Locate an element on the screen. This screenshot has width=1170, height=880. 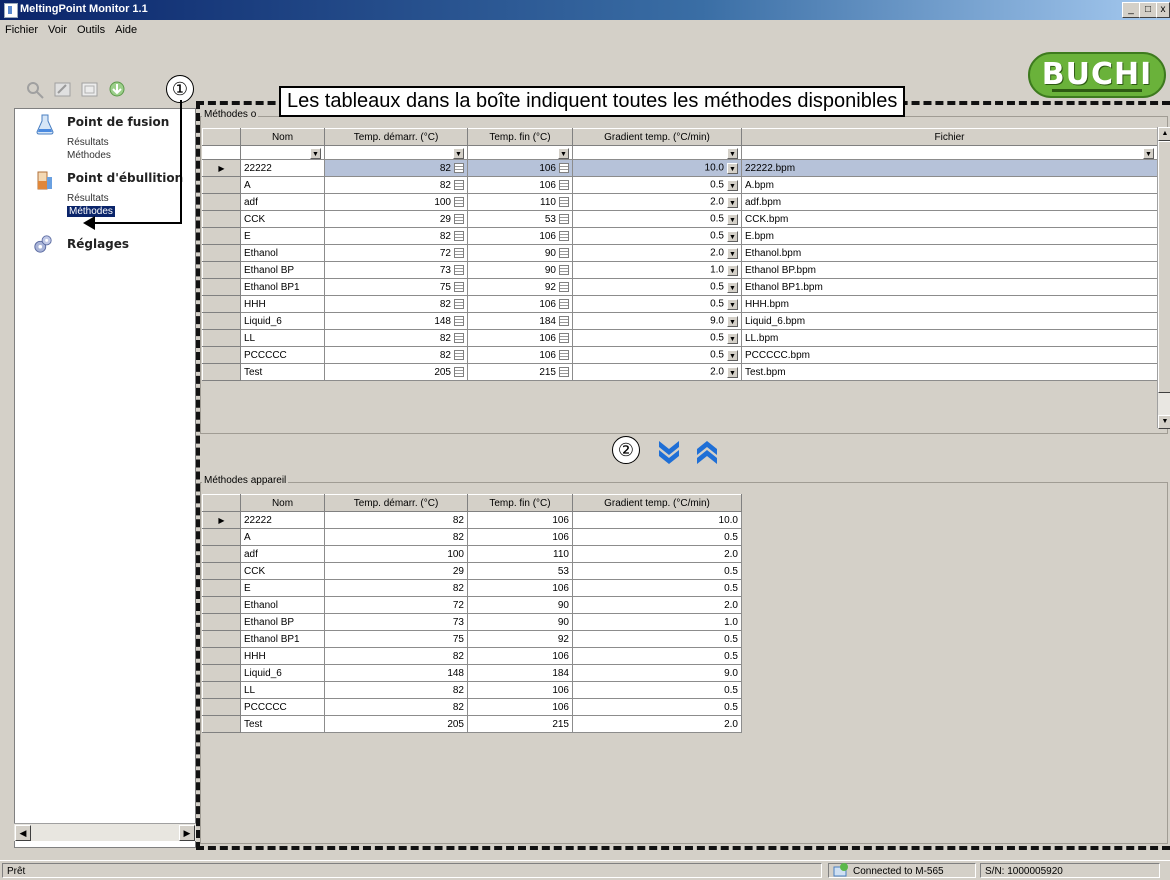
close-button: x is located at coordinates (1163, 10).